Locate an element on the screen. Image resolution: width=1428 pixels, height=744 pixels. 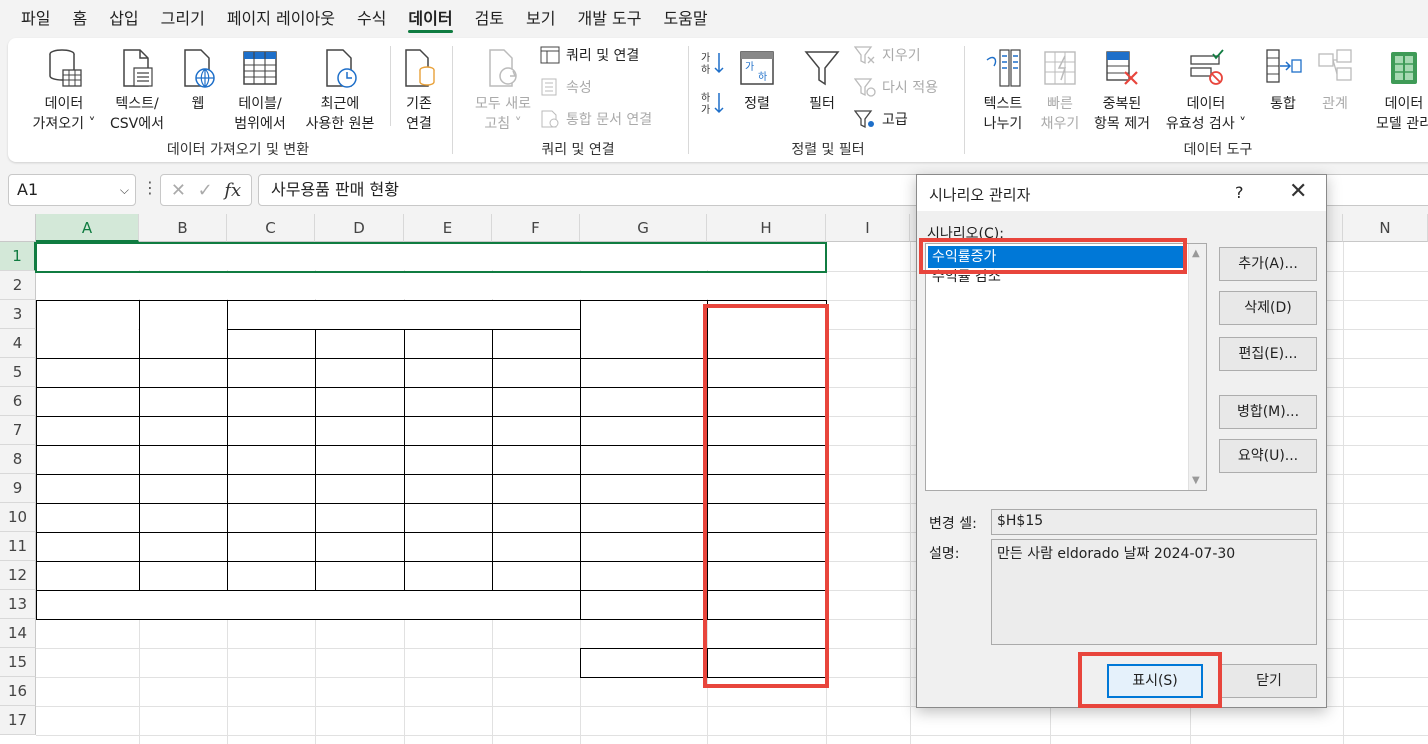
existing-connections-button: 기존 연결 is located at coordinates (419, 90).